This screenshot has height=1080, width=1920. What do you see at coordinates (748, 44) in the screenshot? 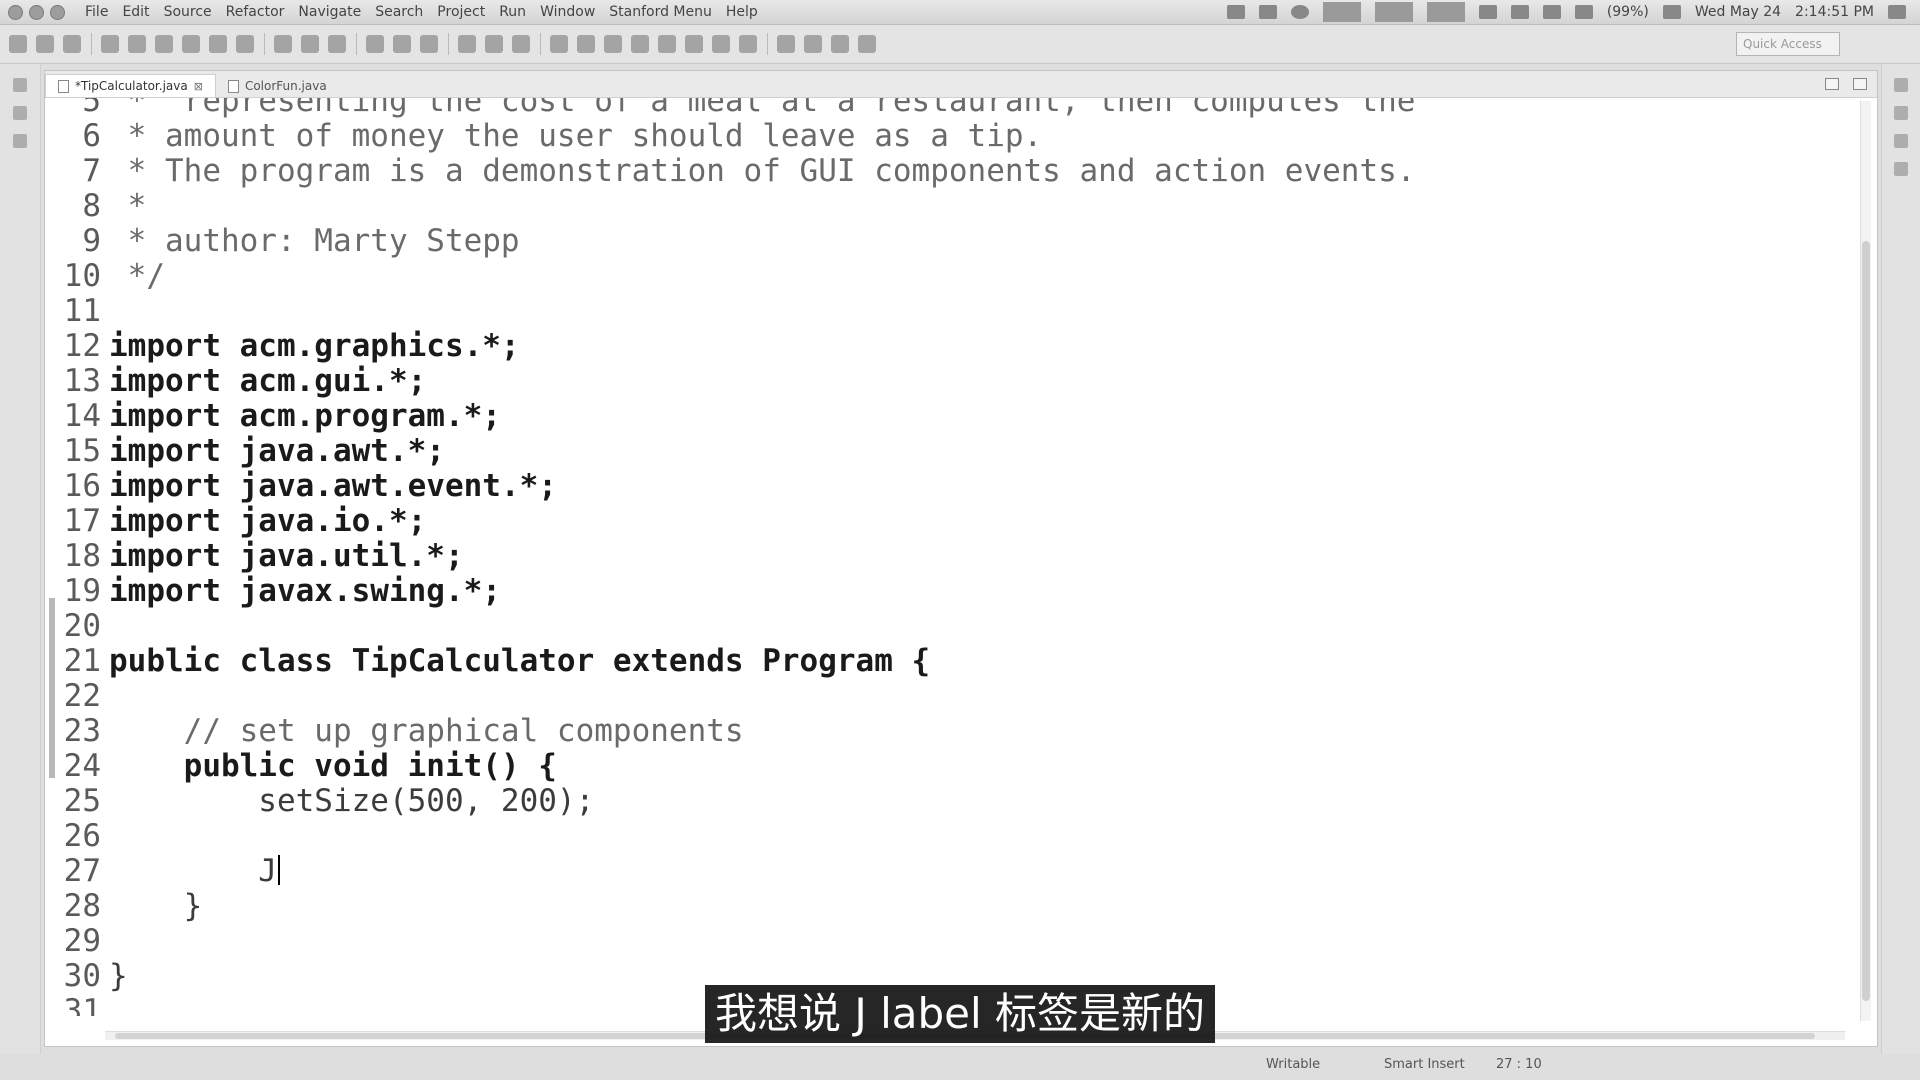
I see `show-whitespace-icon` at bounding box center [748, 44].